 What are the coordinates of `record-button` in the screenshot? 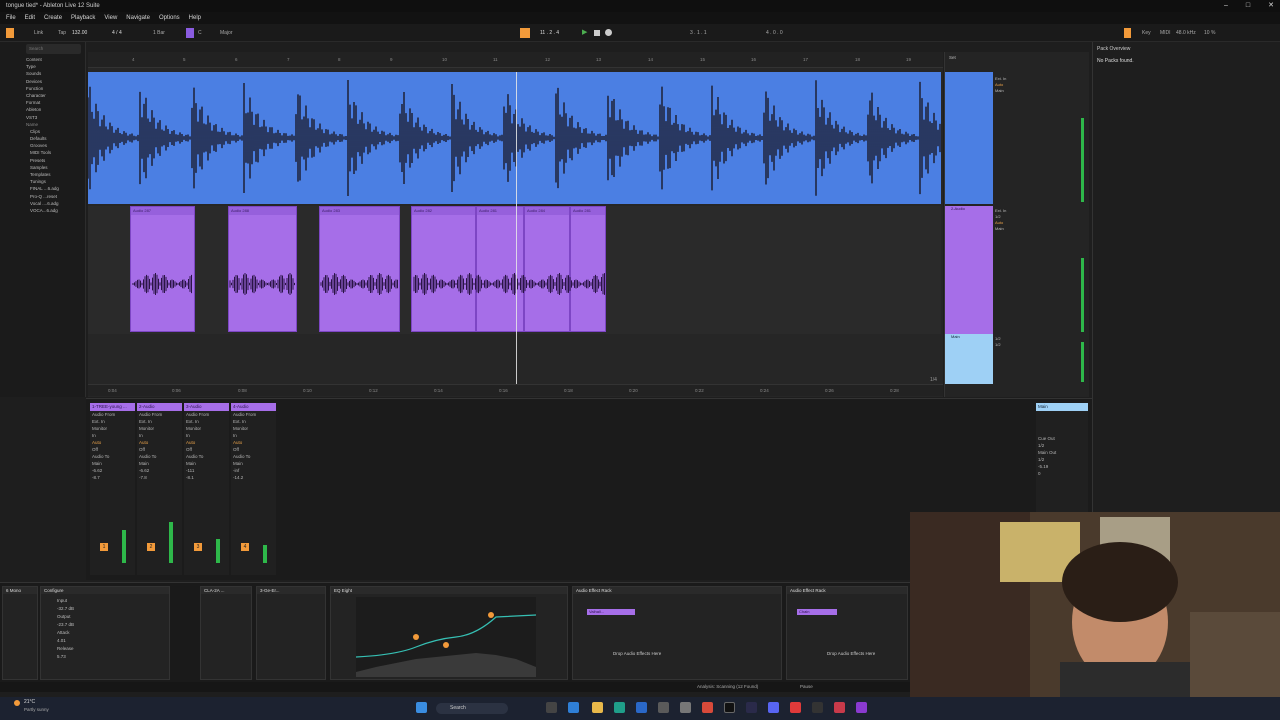 It's located at (608, 32).